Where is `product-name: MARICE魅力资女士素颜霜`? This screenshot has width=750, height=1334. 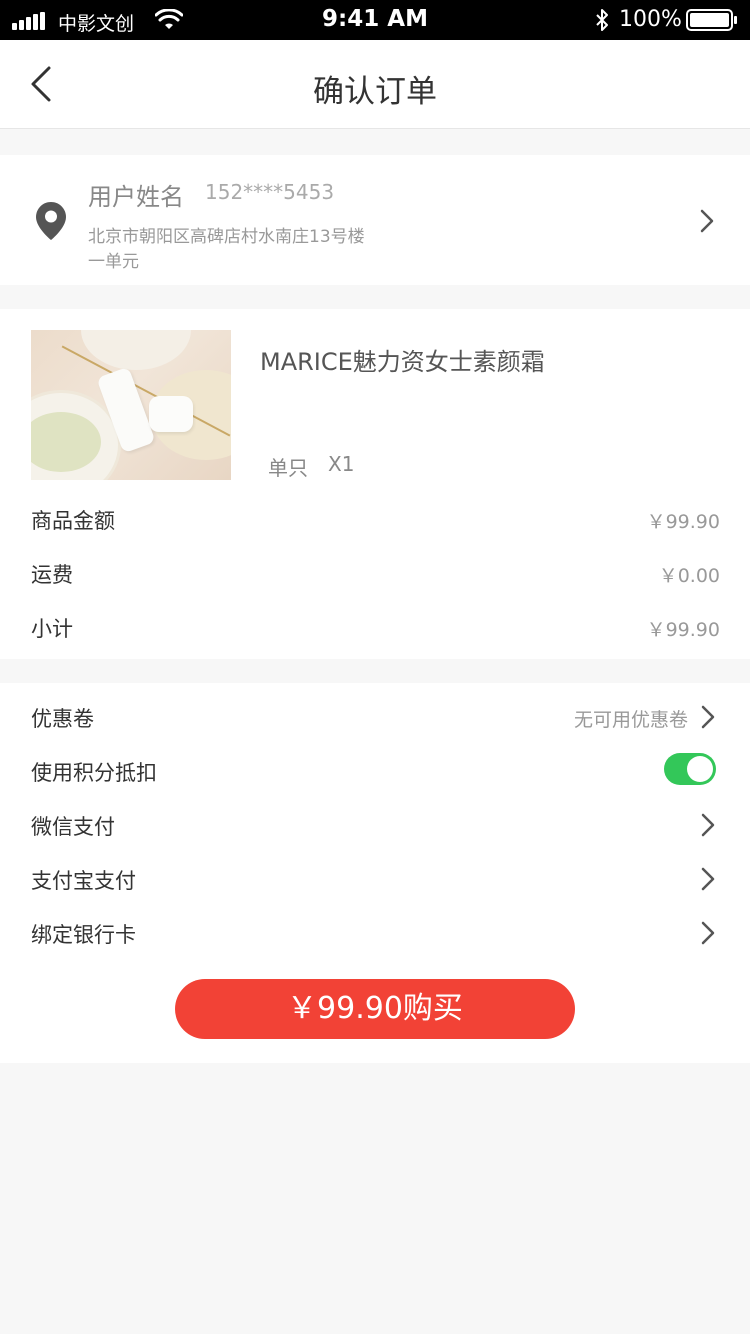
product-name: MARICE魅力资女士素颜霜 is located at coordinates (402, 362).